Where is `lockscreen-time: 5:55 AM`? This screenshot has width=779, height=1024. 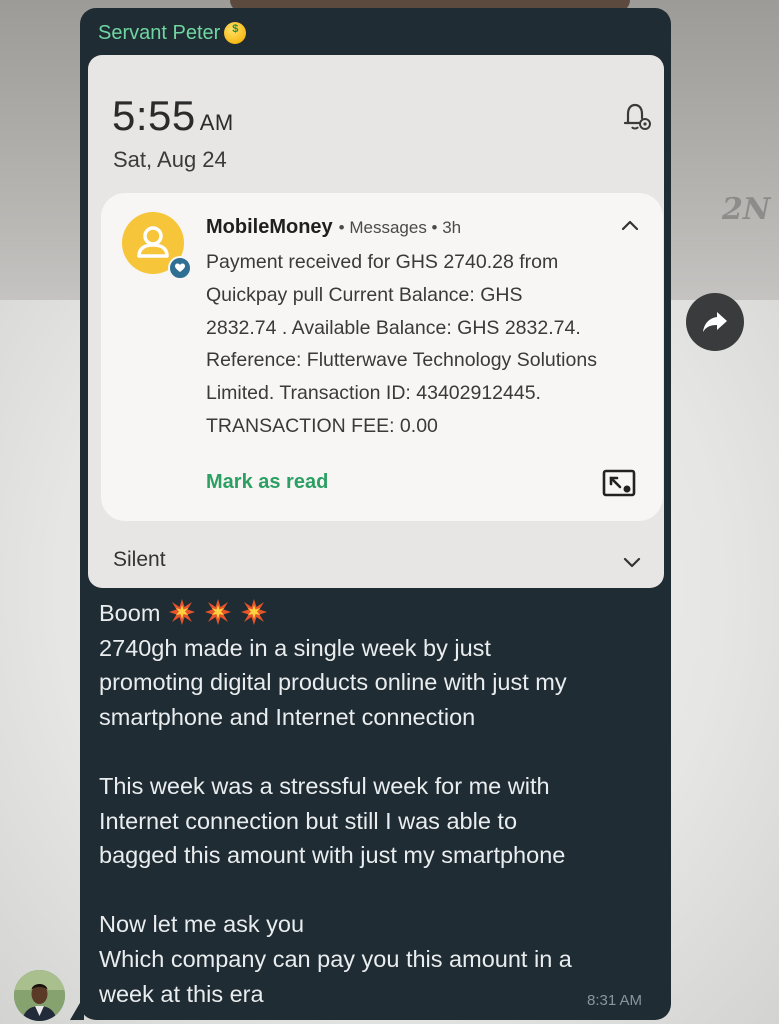 lockscreen-time: 5:55 AM is located at coordinates (173, 116).